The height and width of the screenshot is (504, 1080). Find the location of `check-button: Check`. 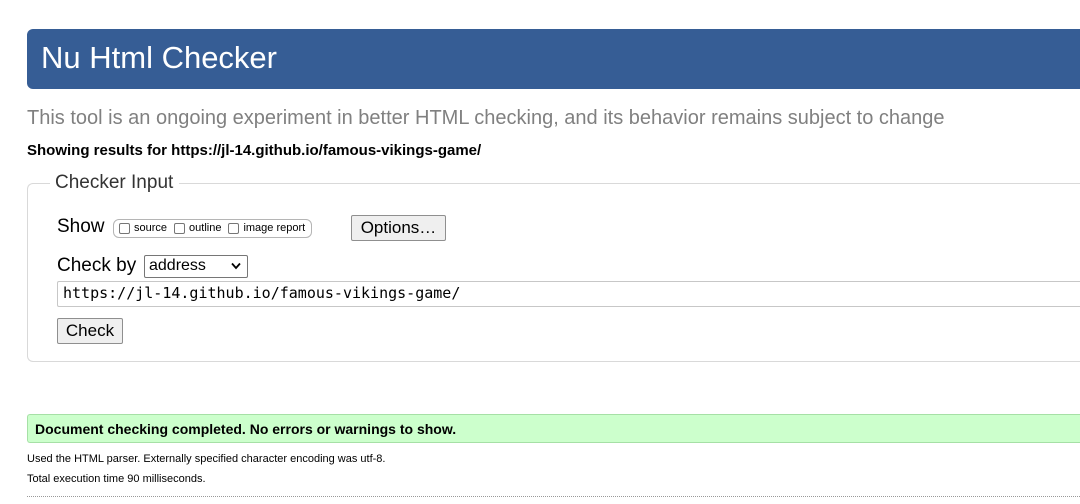

check-button: Check is located at coordinates (90, 331).